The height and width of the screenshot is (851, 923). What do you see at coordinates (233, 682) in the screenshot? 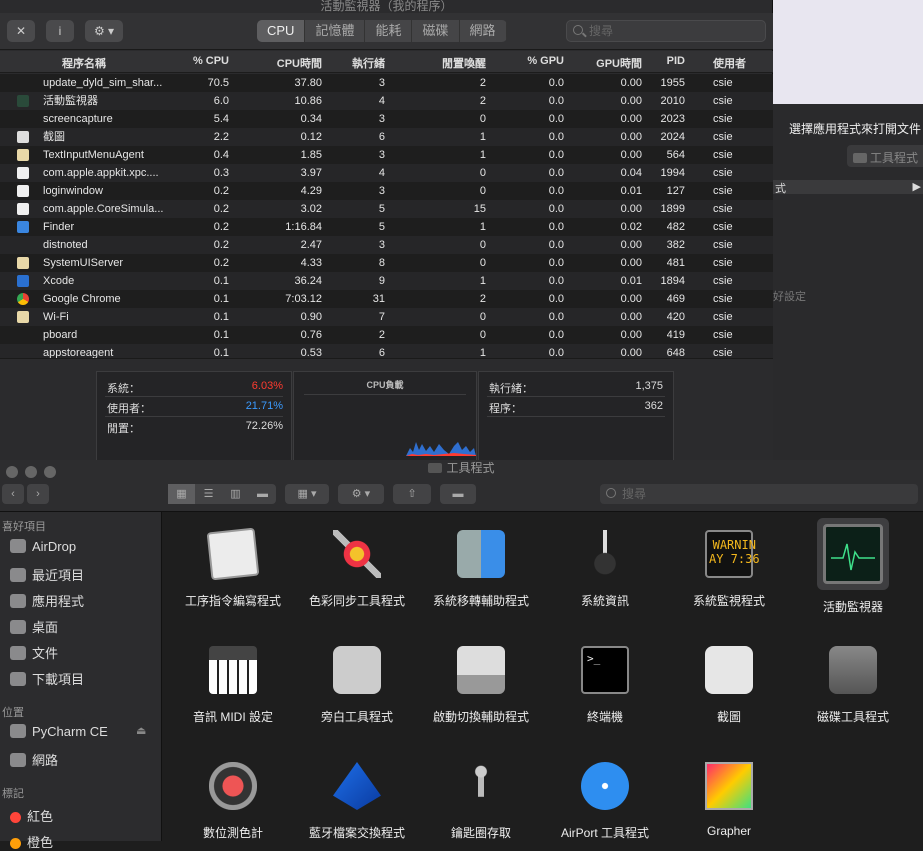
I see `app-item-6: 音訊 MIDI 設定` at bounding box center [233, 682].